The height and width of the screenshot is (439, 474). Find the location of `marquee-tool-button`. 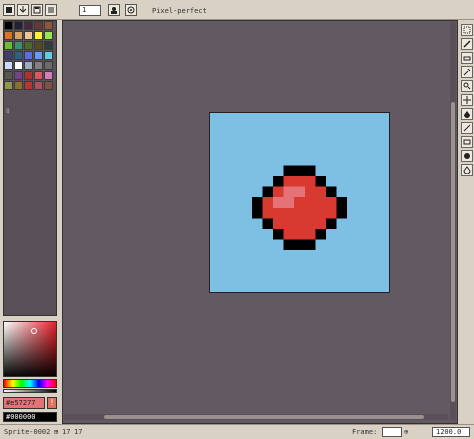

marquee-tool-button is located at coordinates (467, 30).